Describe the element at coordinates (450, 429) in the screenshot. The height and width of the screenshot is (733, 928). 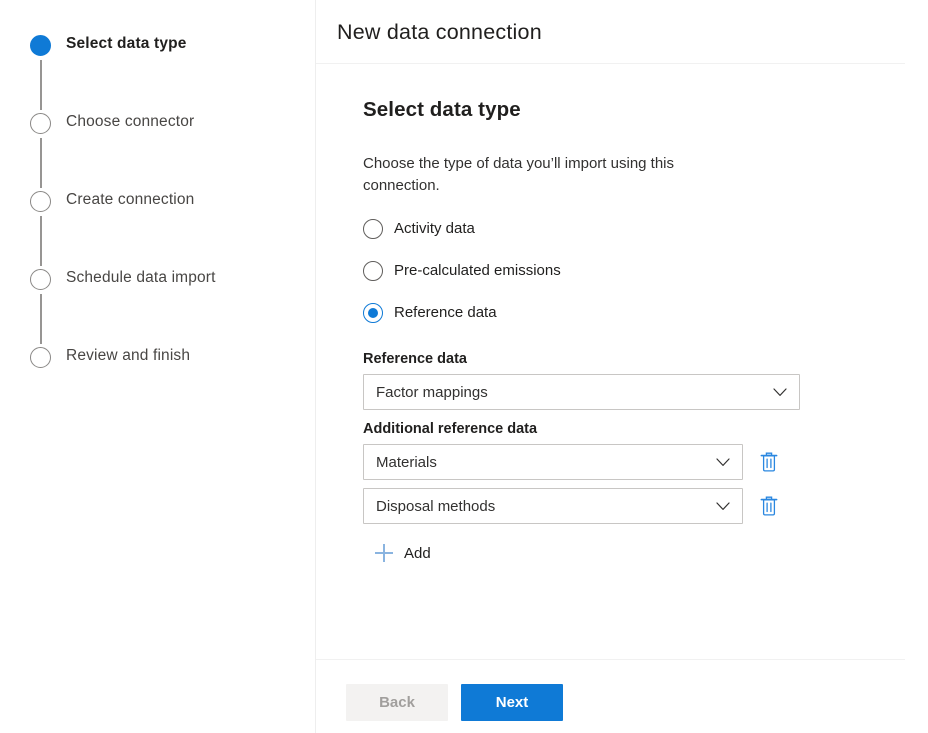
I see `additional-reference-data-label: Additional reference data` at that location.